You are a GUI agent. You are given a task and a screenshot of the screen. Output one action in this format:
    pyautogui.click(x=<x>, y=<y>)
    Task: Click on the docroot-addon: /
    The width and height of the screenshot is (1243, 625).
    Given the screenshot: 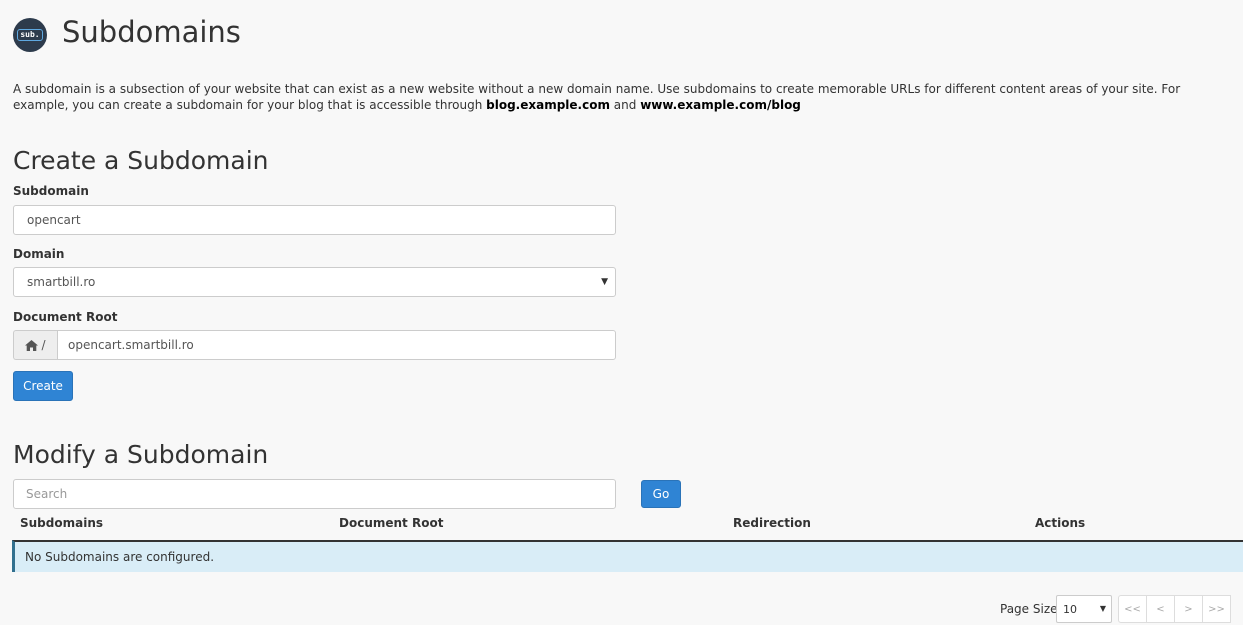 What is the action you would take?
    pyautogui.click(x=35, y=345)
    